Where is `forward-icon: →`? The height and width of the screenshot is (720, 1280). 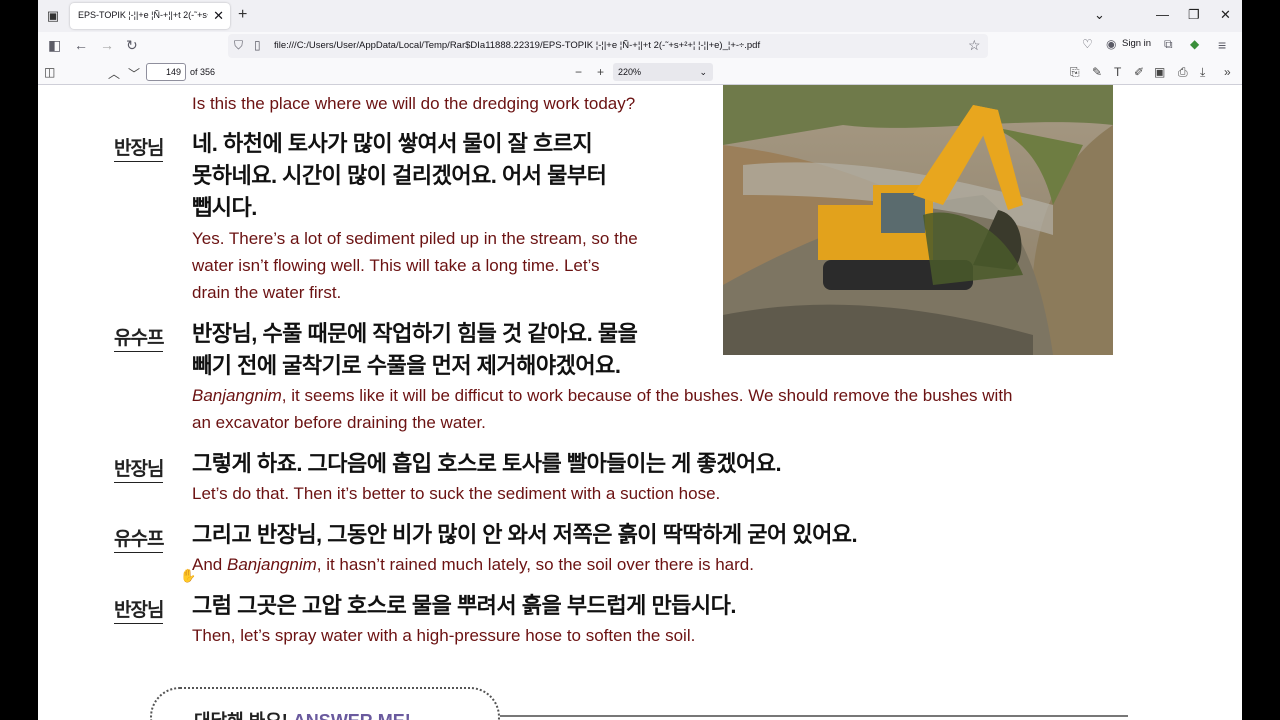 forward-icon: → is located at coordinates (107, 45).